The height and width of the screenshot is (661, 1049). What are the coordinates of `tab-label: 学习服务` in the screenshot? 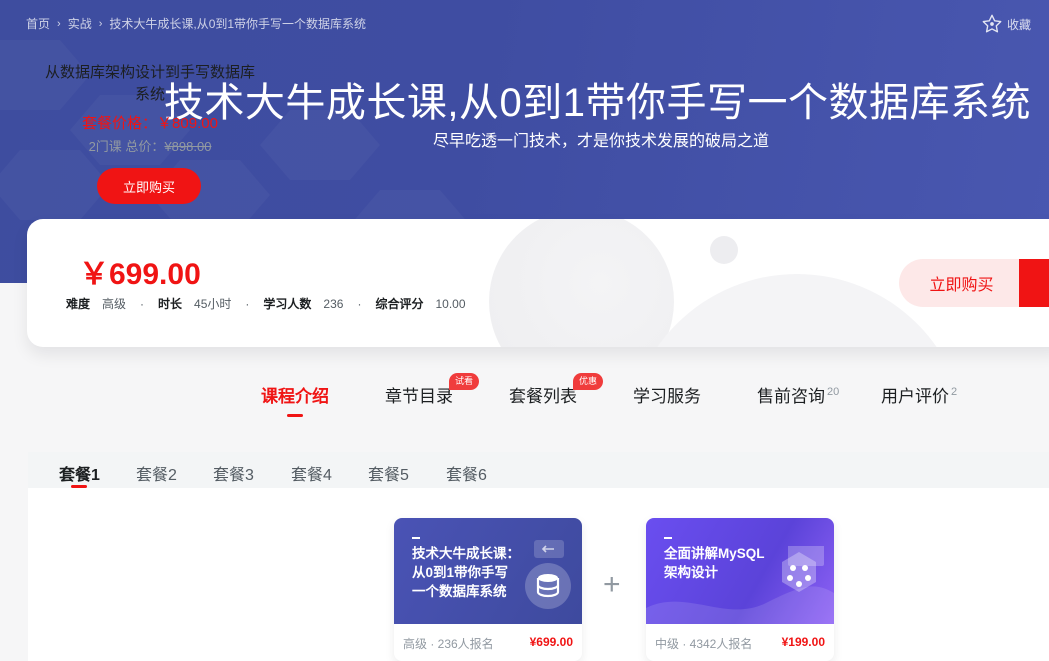 It's located at (667, 396).